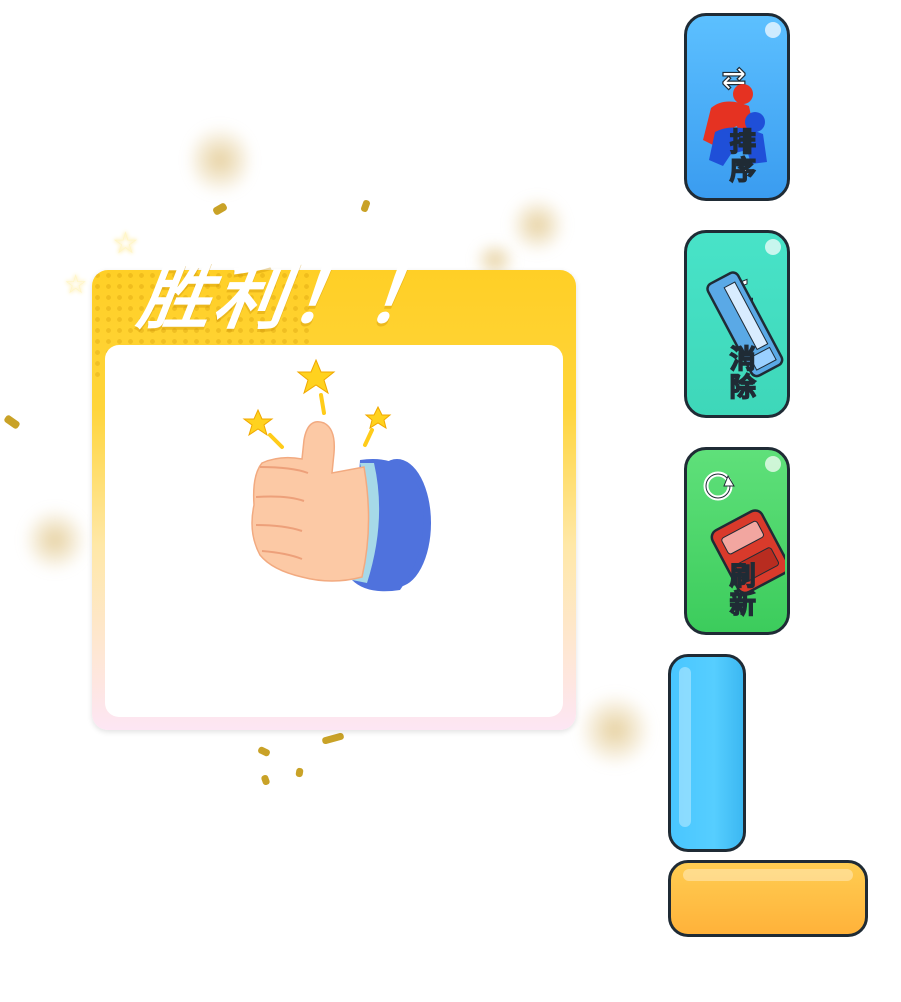 The image size is (901, 1002). I want to click on yellow-block, so click(768, 898).